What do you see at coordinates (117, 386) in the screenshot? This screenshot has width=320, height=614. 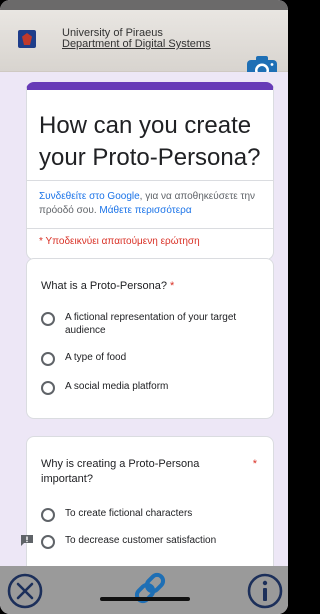 I see `option-label: A social media platform` at bounding box center [117, 386].